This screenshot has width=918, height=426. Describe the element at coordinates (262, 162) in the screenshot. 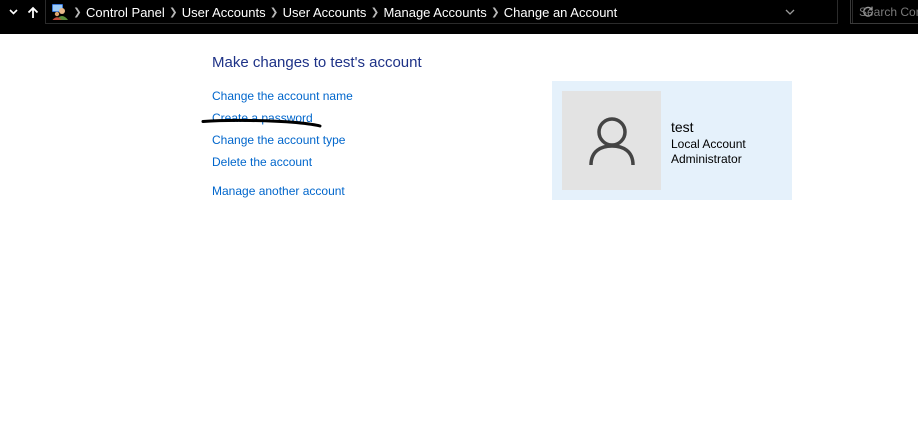

I see `delete-account-link: Delete the account` at that location.